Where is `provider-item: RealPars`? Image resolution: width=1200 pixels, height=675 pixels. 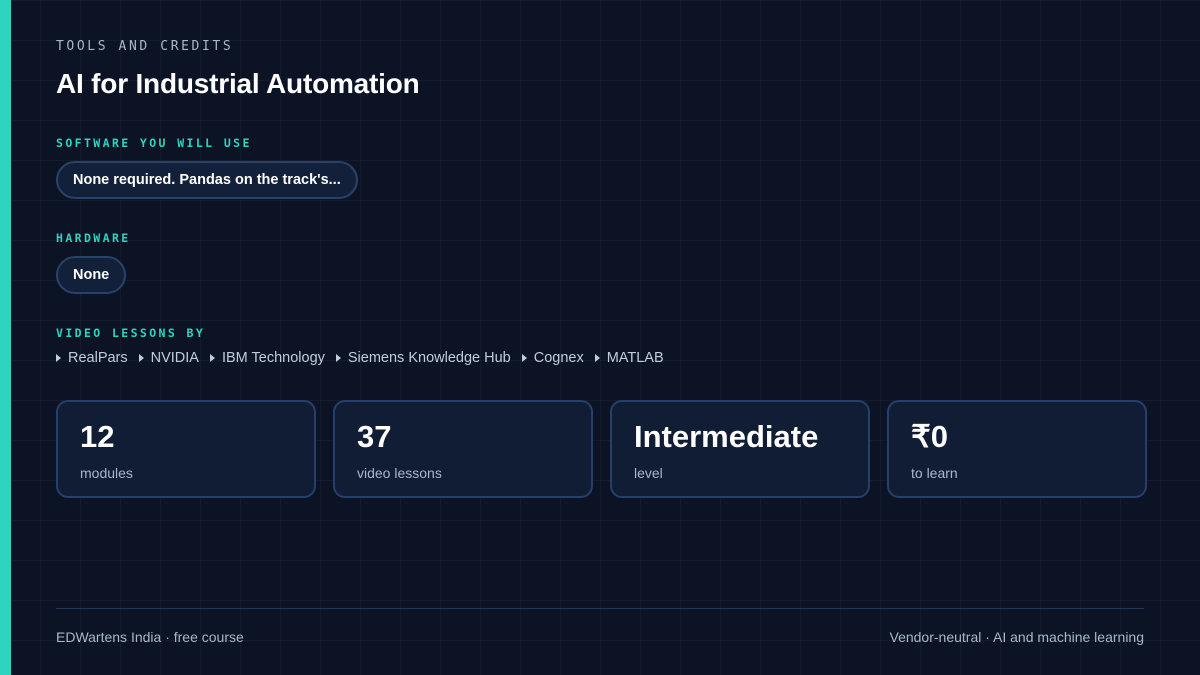
provider-item: RealPars is located at coordinates (92, 358).